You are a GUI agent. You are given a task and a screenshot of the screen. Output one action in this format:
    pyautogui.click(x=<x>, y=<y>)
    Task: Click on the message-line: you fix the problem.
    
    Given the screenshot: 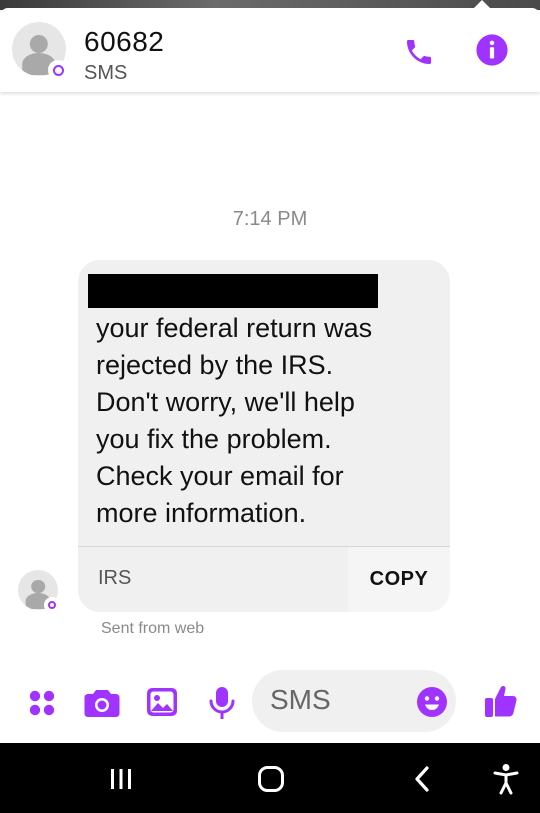 What is the action you would take?
    pyautogui.click(x=214, y=439)
    